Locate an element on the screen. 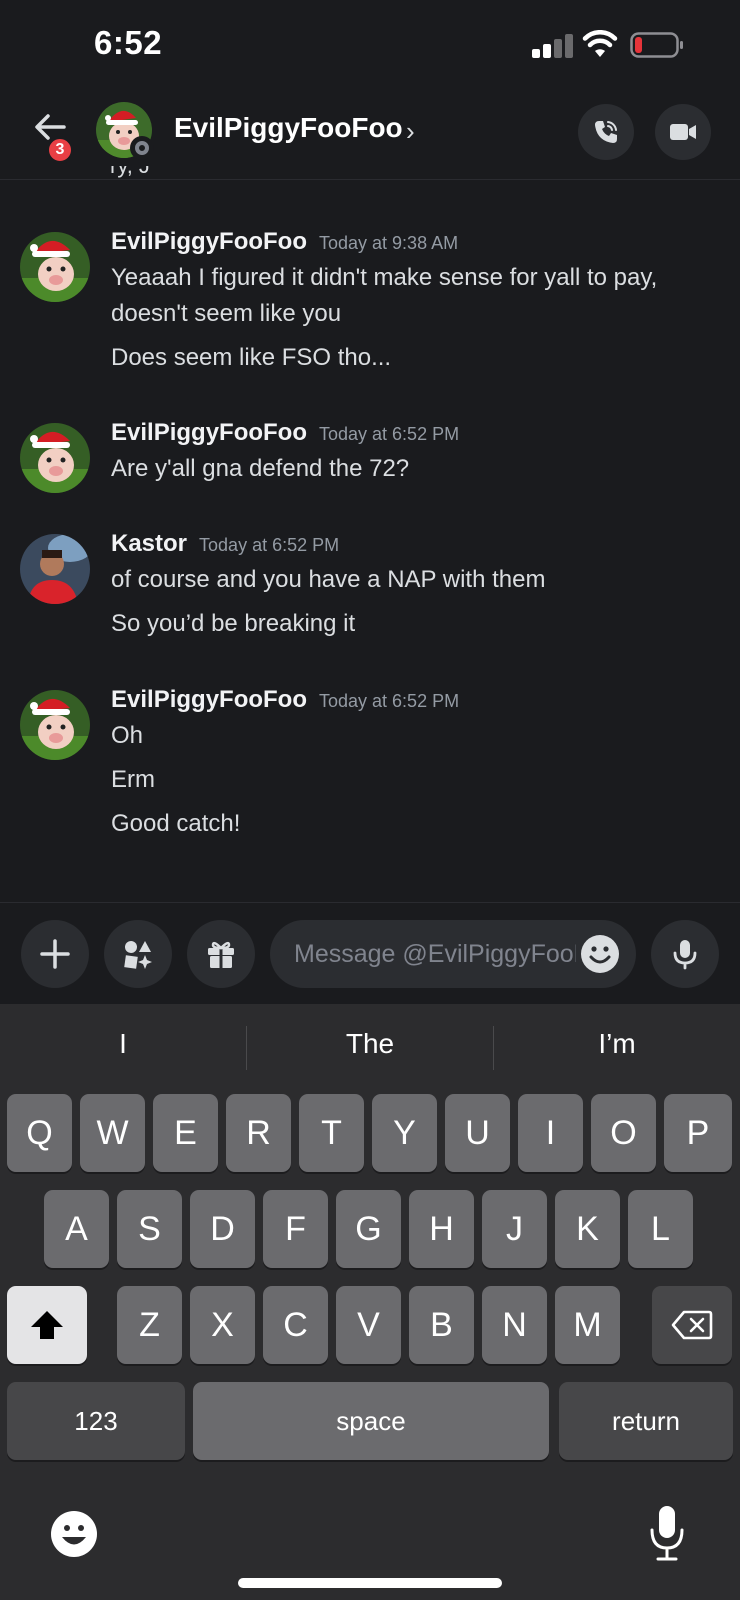  message-text: Oh is located at coordinates (127, 735).